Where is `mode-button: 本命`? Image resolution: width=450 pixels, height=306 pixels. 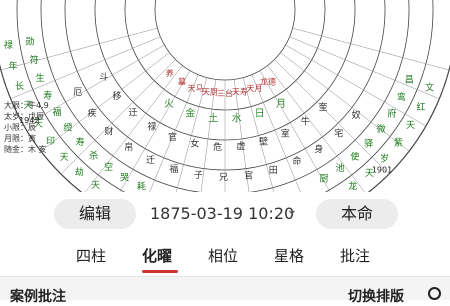
mode-button: 本命 is located at coordinates (357, 214).